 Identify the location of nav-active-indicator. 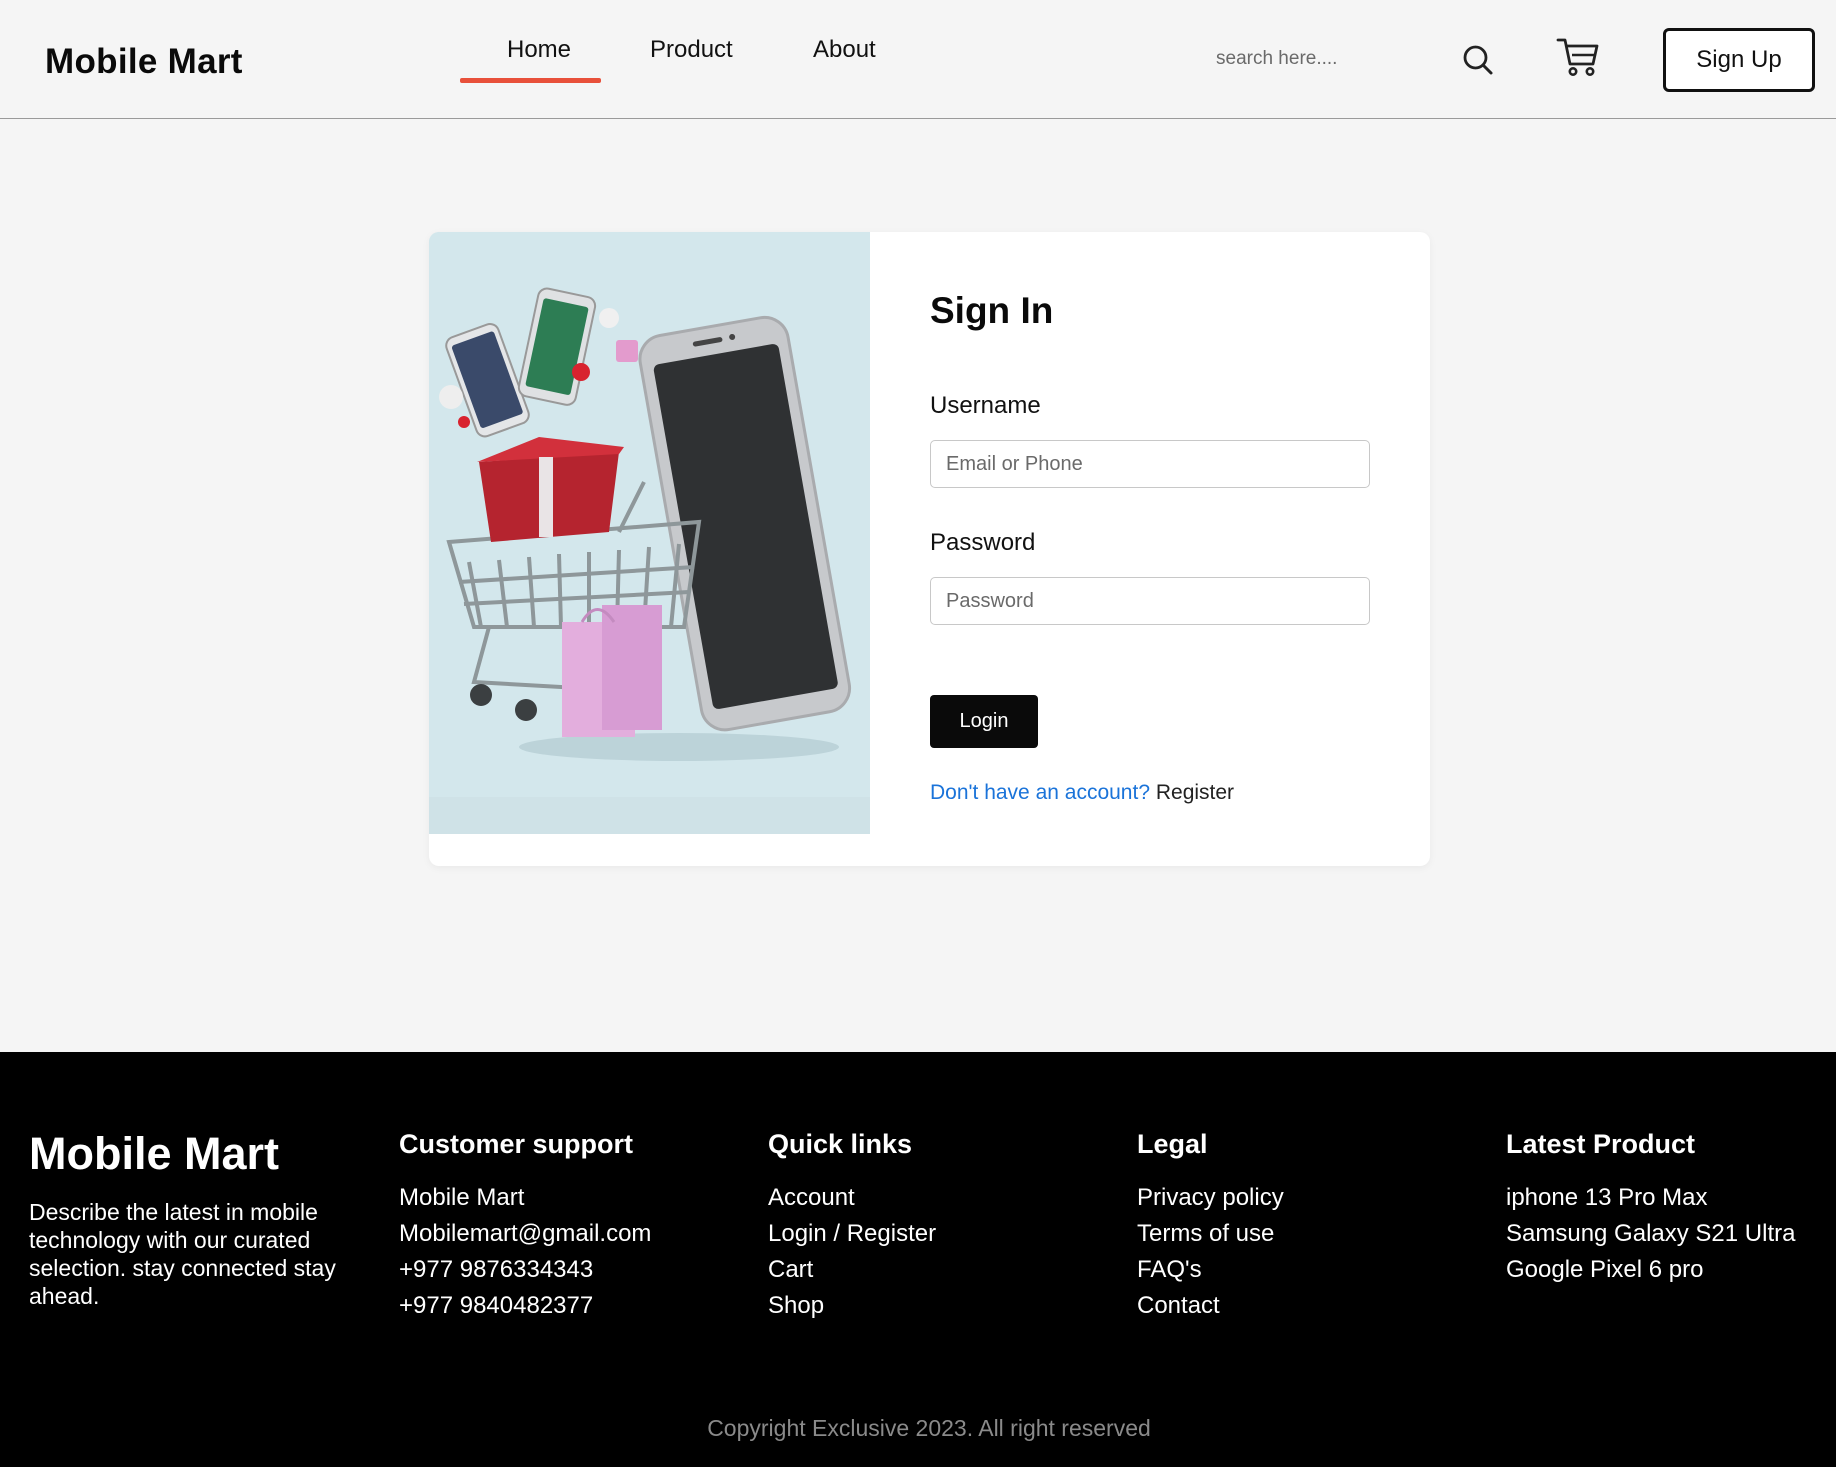
(530, 80).